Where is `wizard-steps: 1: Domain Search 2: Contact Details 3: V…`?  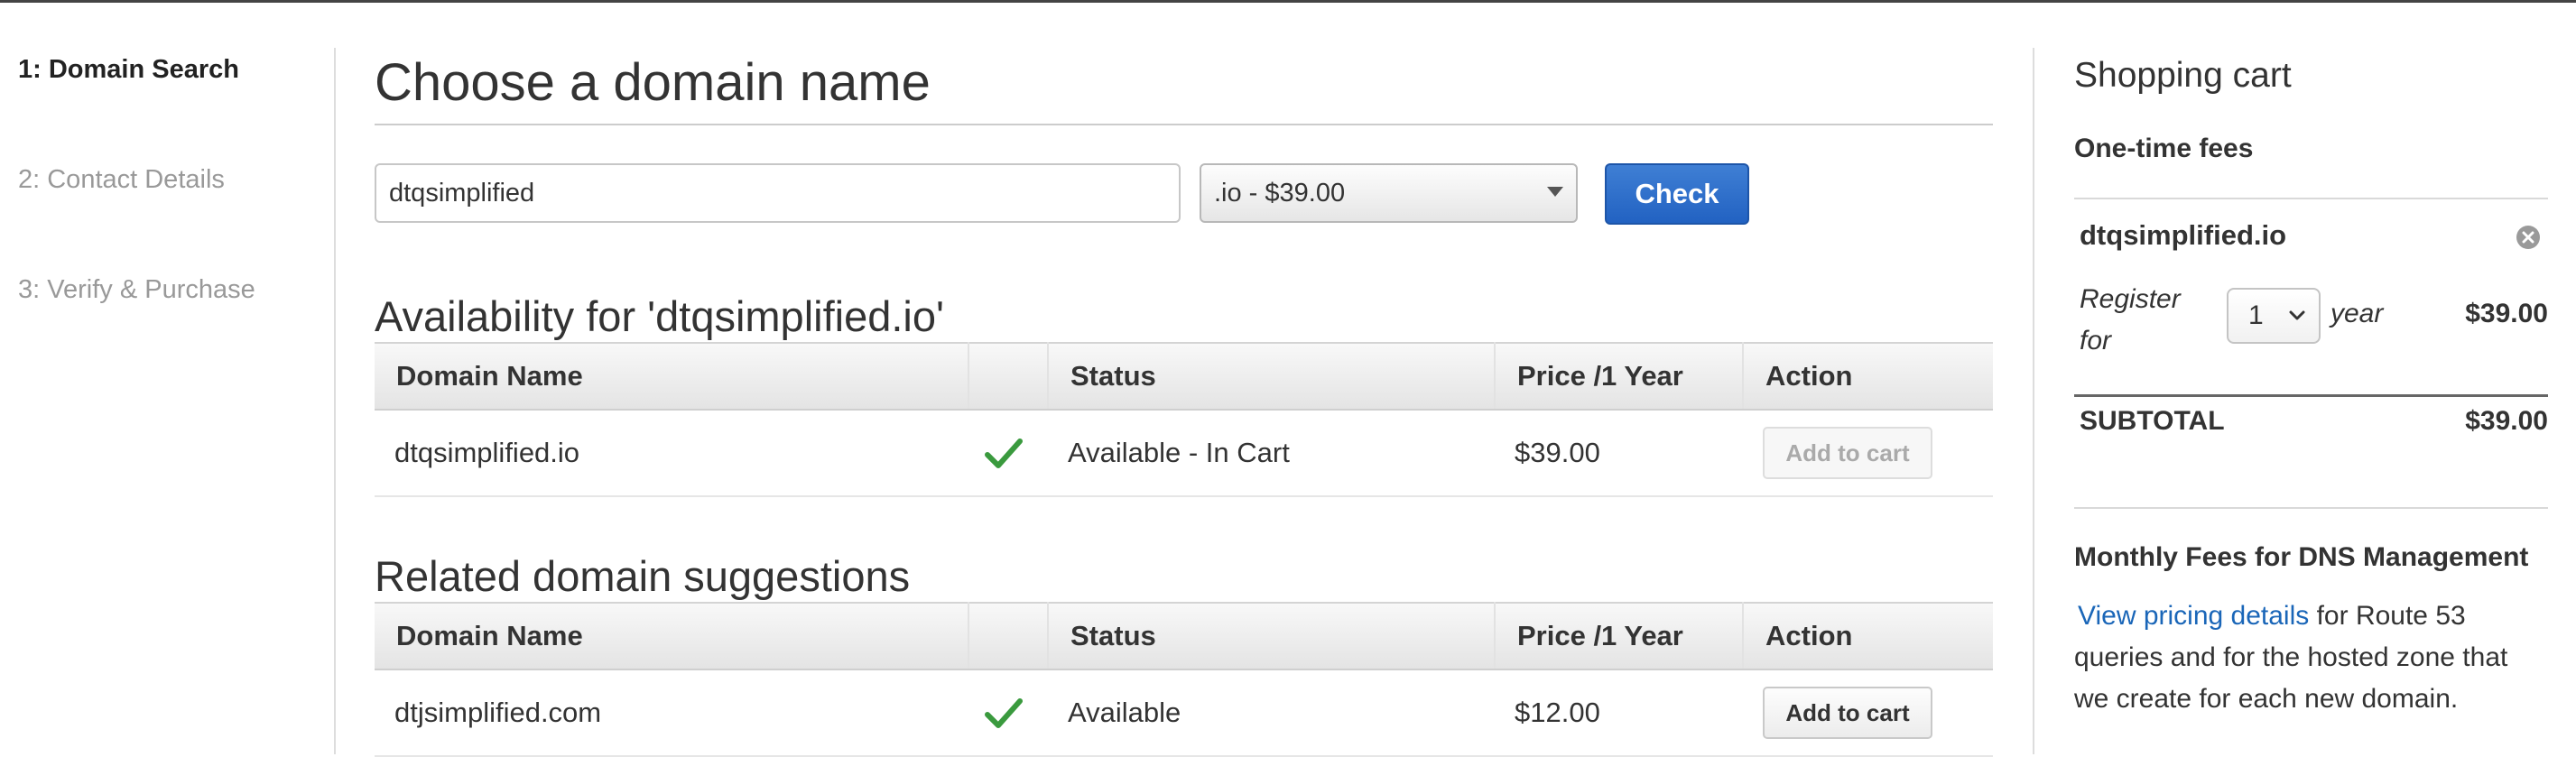
wizard-steps: 1: Domain Search 2: Contact Details 3: V… is located at coordinates (167, 218).